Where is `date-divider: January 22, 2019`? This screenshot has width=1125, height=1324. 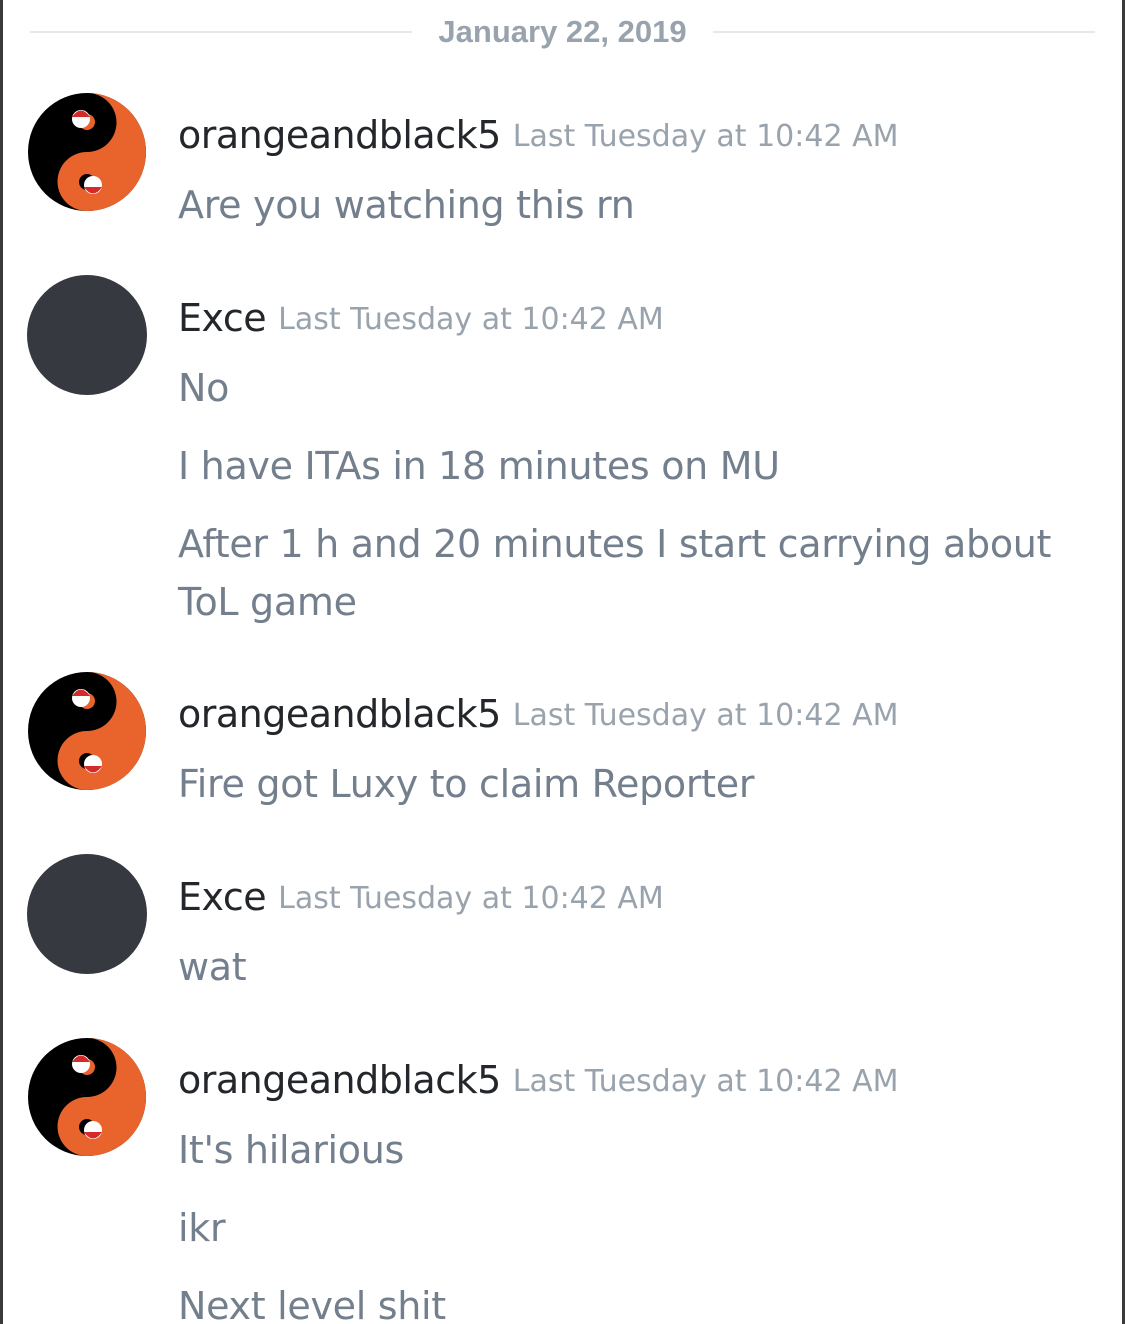
date-divider: January 22, 2019 is located at coordinates (562, 32).